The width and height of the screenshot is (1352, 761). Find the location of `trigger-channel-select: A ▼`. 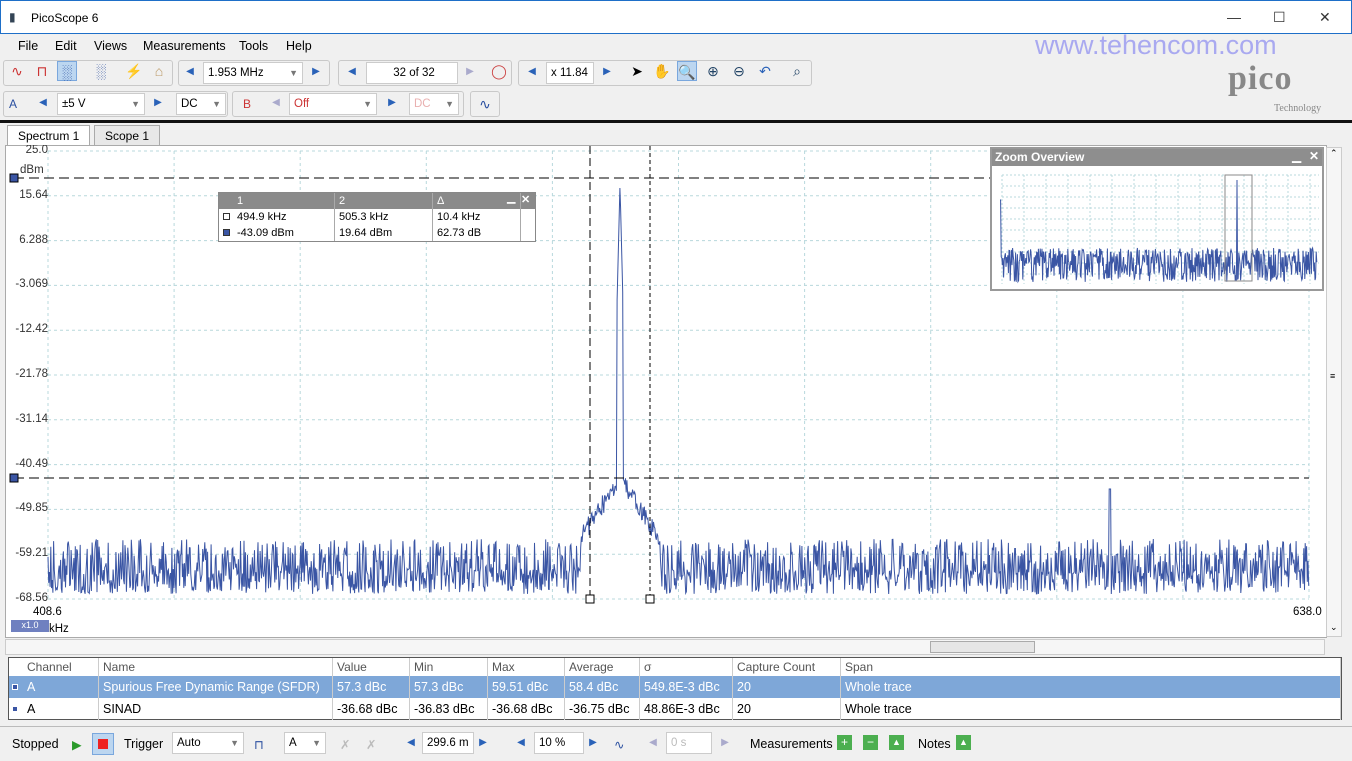

trigger-channel-select: A ▼ is located at coordinates (305, 743).